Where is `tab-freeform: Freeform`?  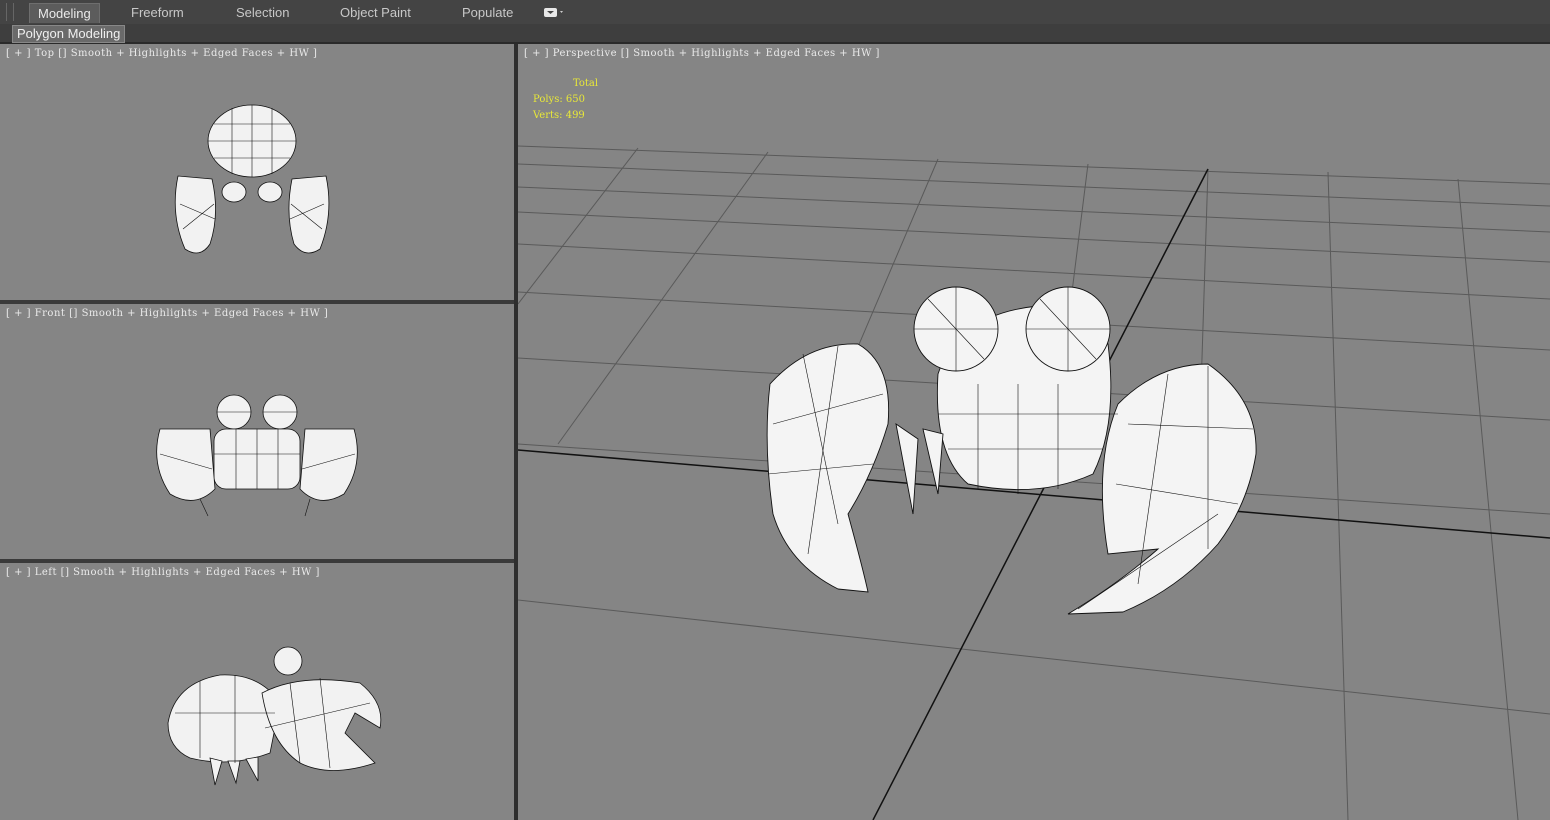
tab-freeform: Freeform is located at coordinates (157, 12).